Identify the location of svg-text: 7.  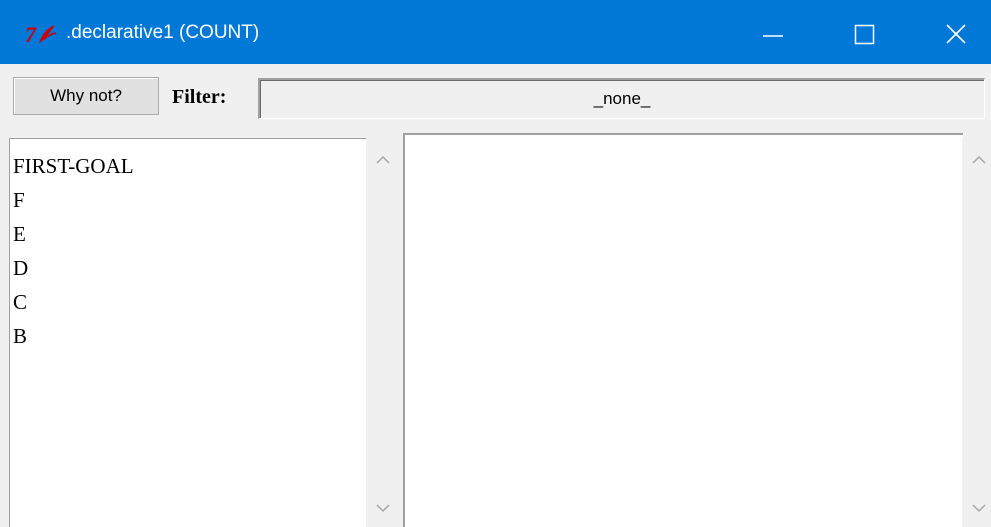
(31, 34).